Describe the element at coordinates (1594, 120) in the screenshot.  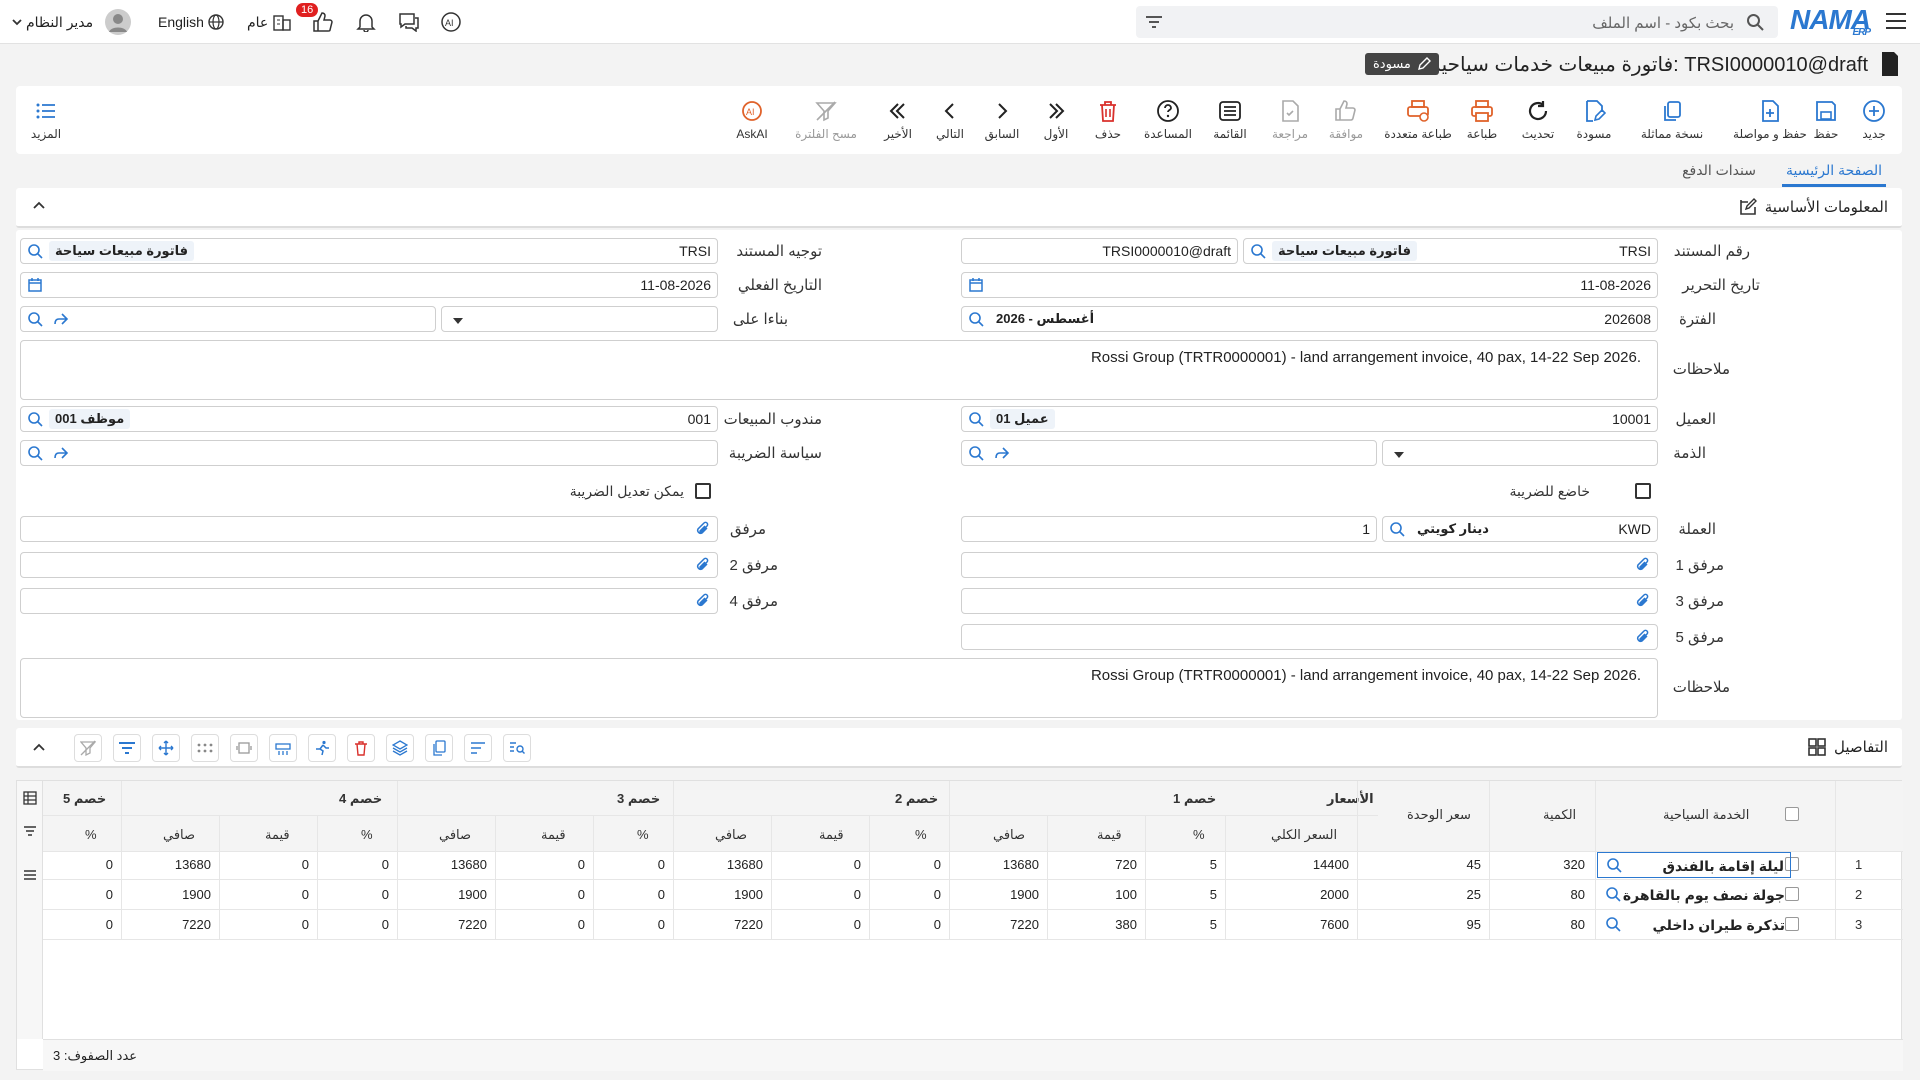
I see `draft-button: مسودة` at that location.